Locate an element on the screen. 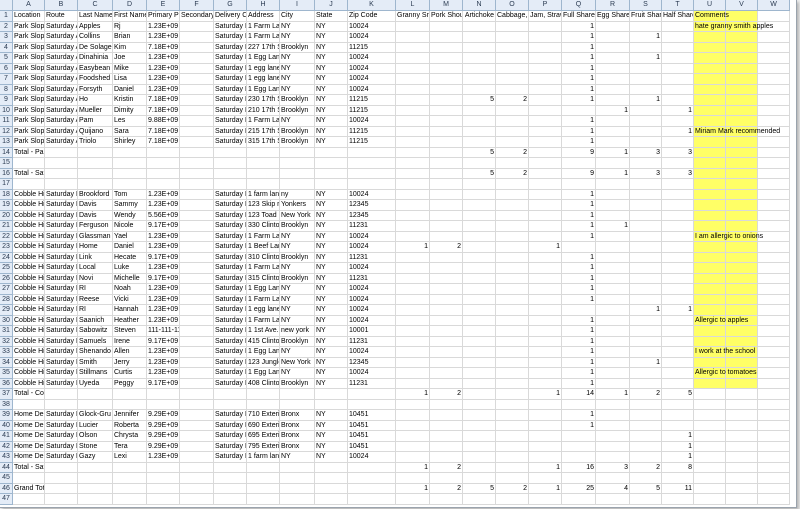 The height and width of the screenshot is (509, 800). cell-a47 is located at coordinates (29, 499).